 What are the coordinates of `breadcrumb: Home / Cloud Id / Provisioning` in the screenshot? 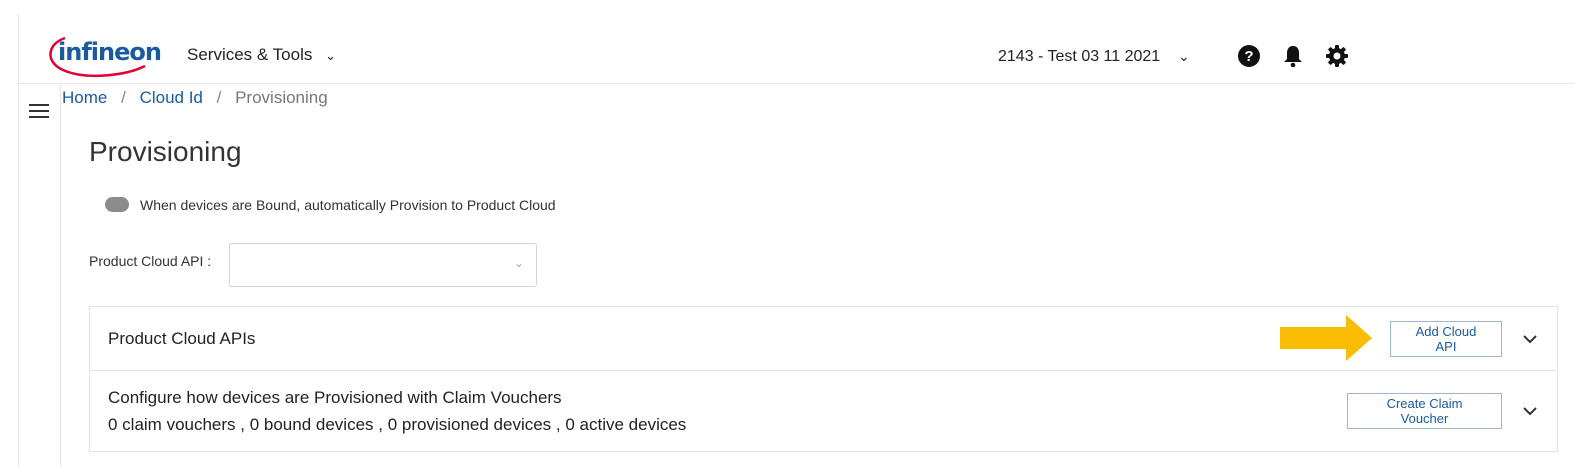 It's located at (195, 98).